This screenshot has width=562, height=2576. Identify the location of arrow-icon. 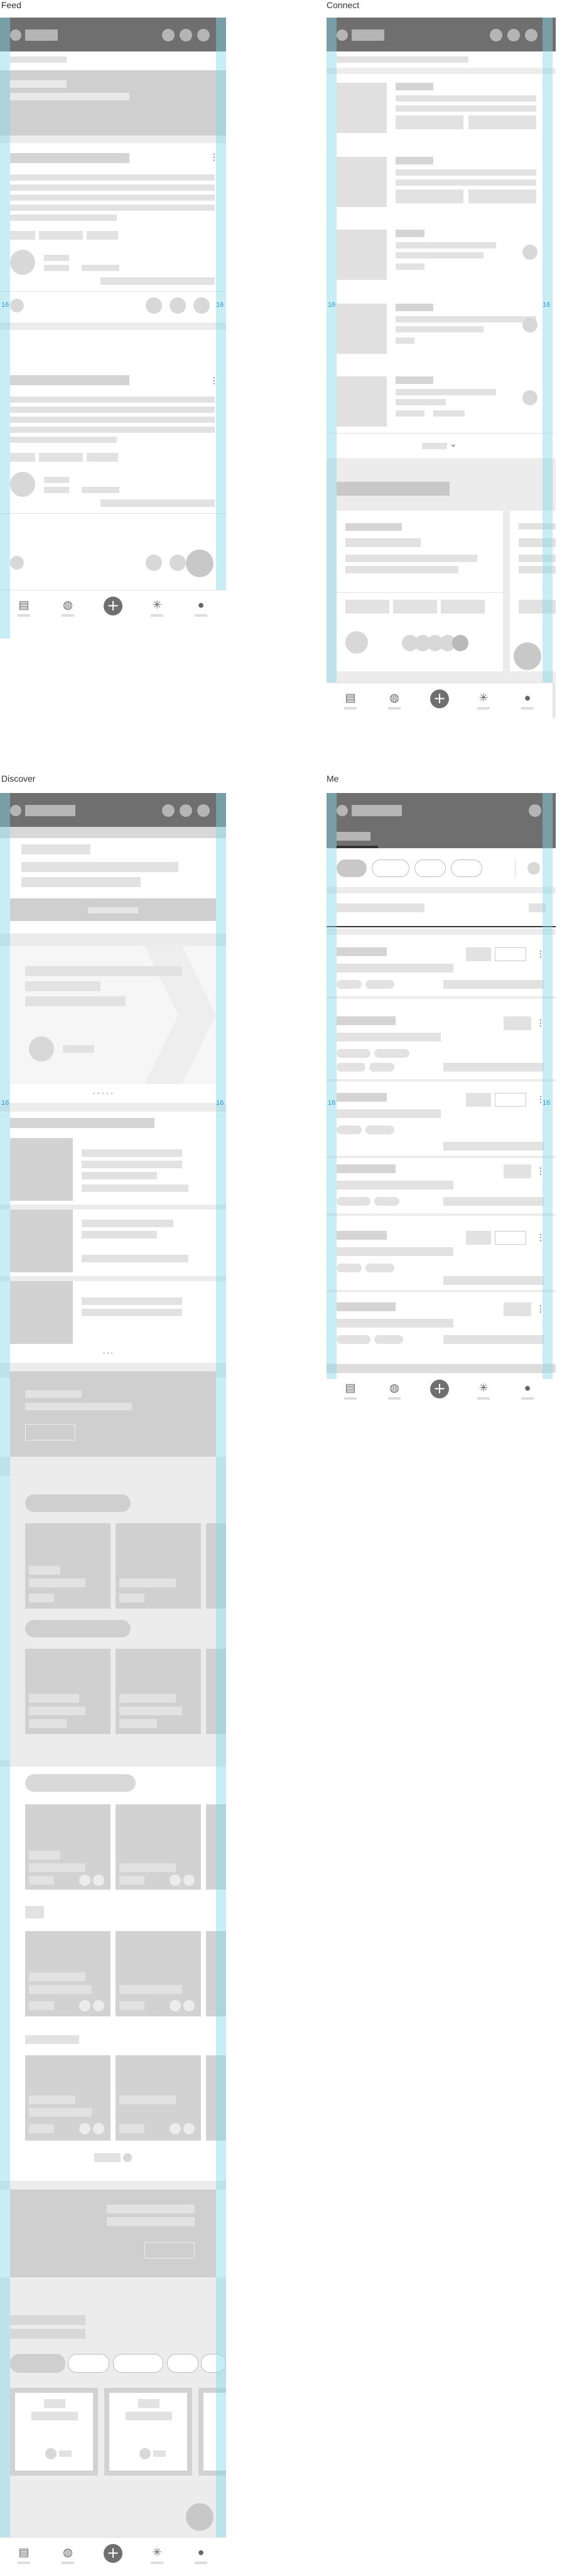
(127, 2157).